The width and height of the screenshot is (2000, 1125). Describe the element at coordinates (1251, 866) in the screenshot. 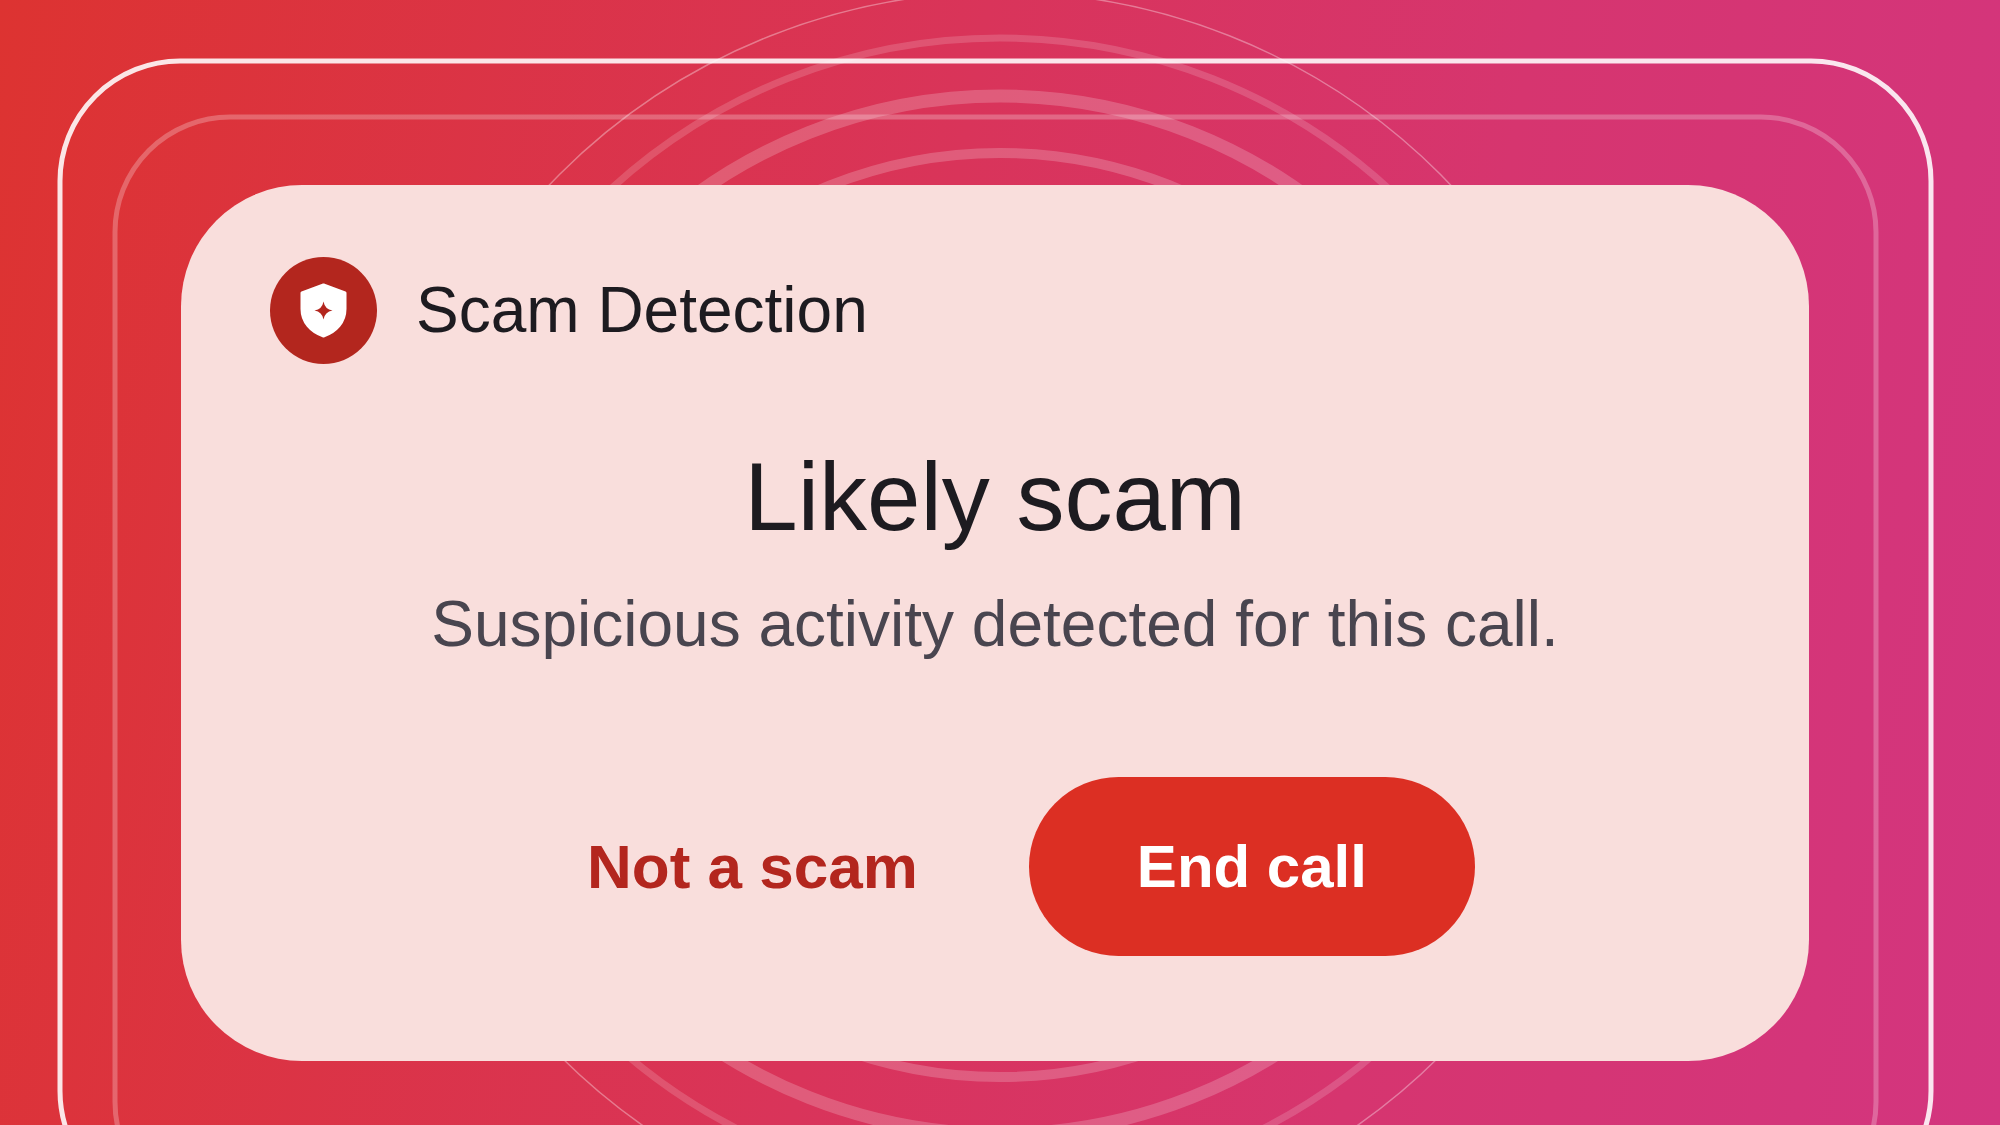

I see `primary-action-button: End call` at that location.